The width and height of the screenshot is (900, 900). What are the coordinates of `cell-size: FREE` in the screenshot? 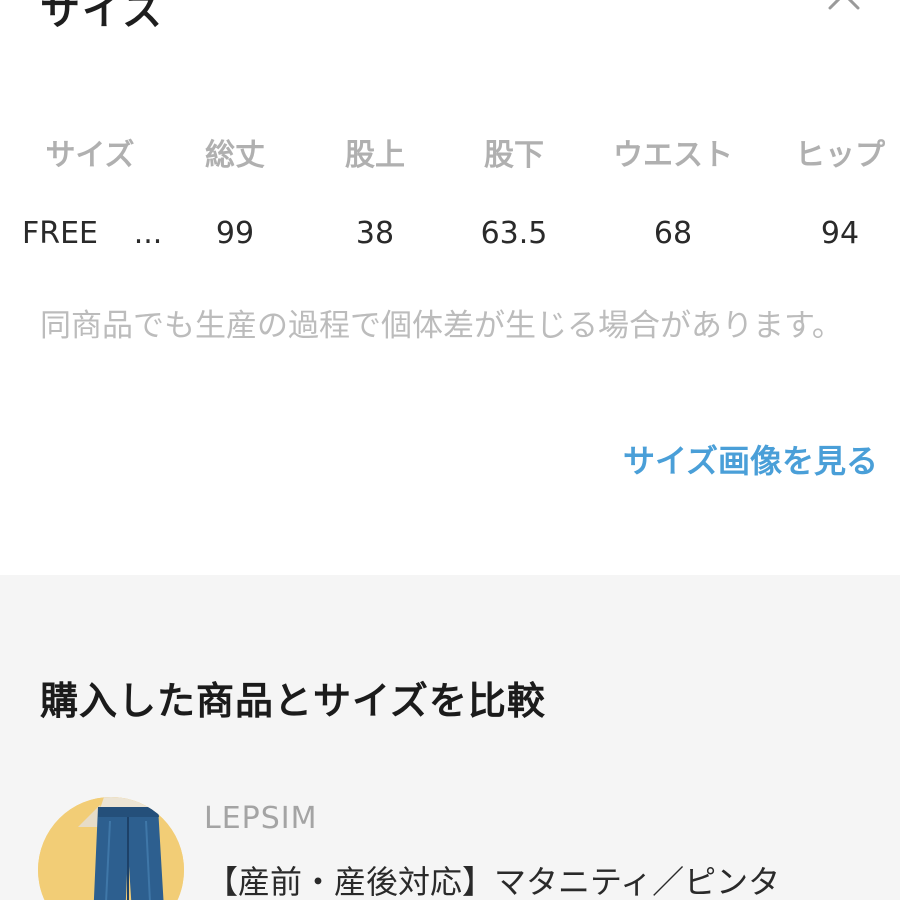 It's located at (60, 233).